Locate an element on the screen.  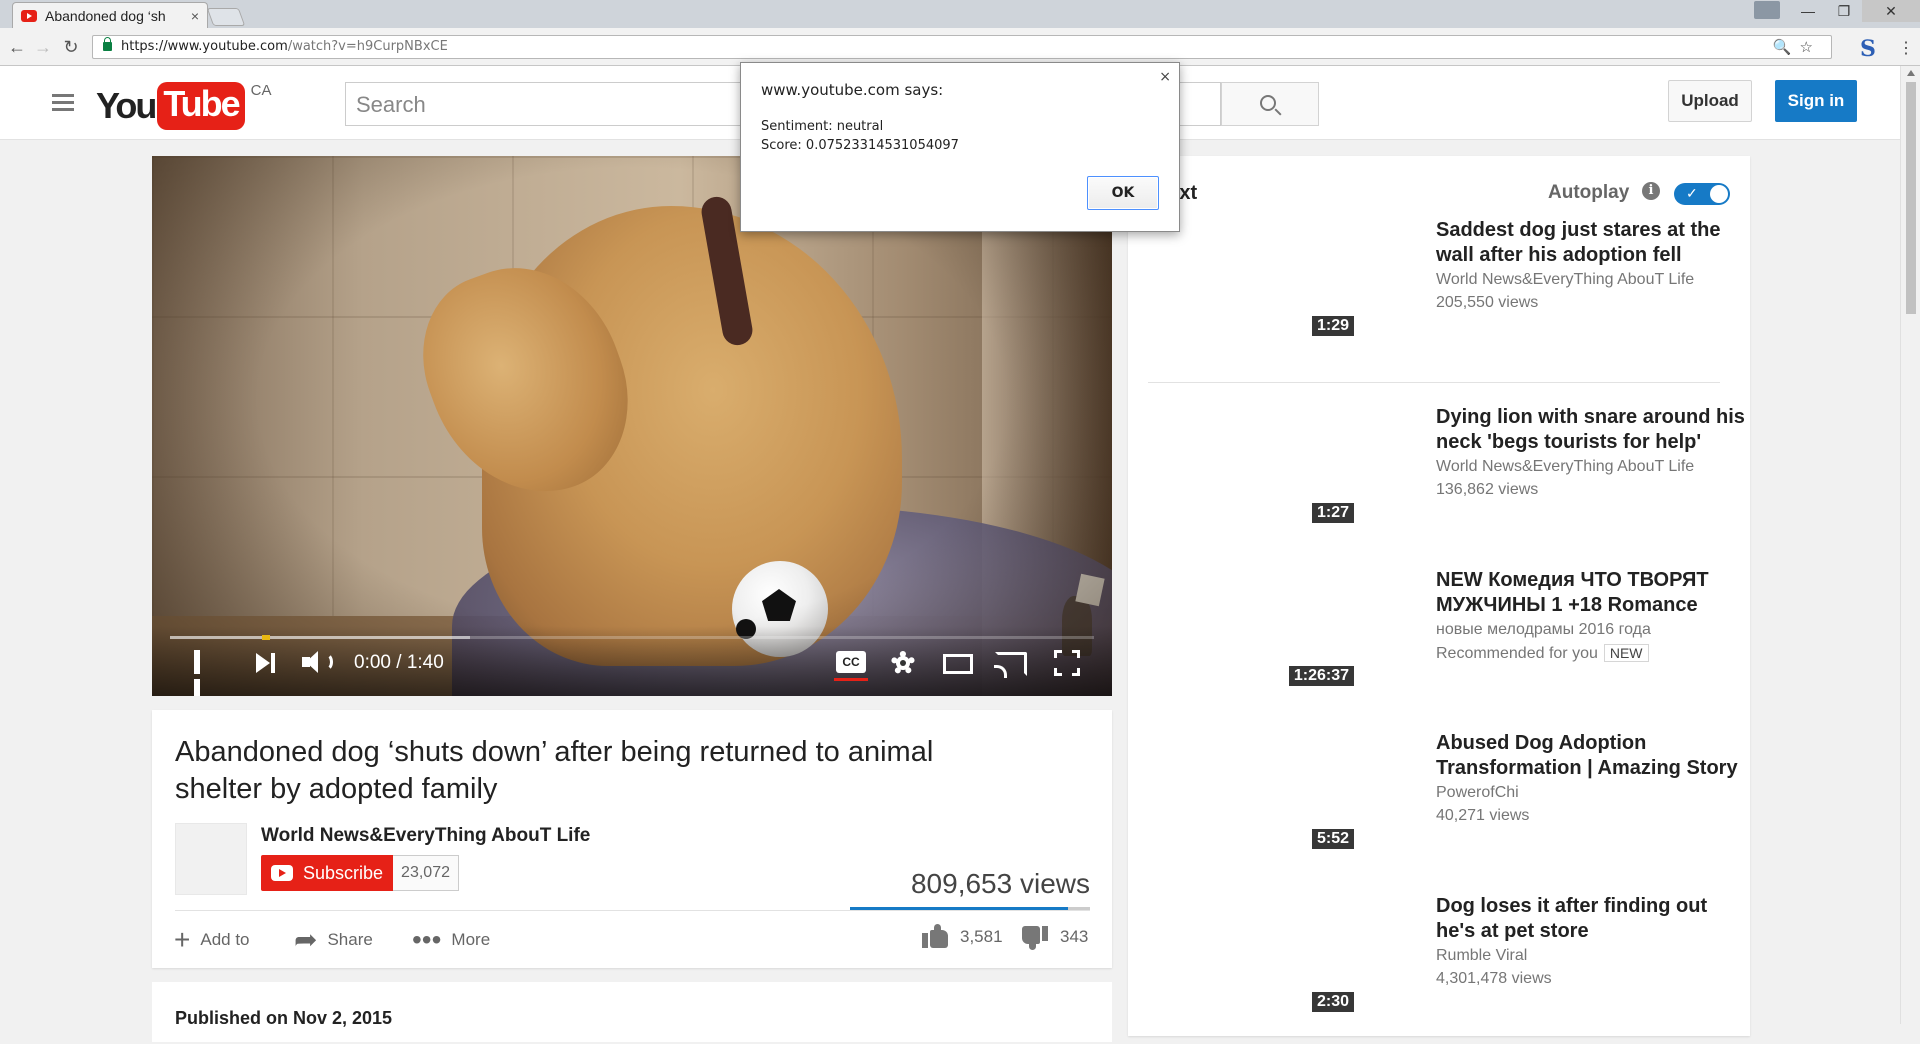
logo-you: You is located at coordinates (126, 105).